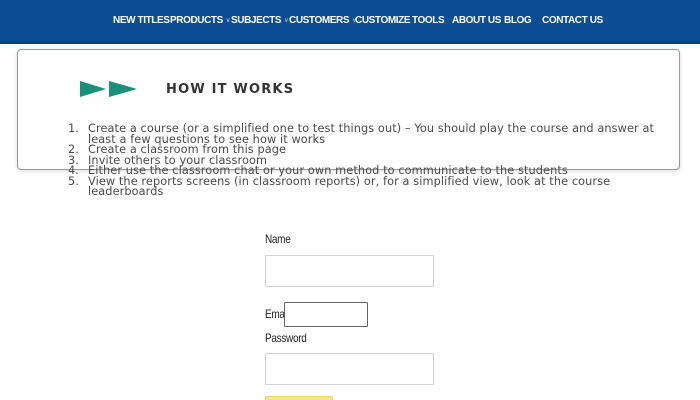 Image resolution: width=700 pixels, height=400 pixels. Describe the element at coordinates (230, 89) in the screenshot. I see `how-it-works-title: HOW IT WORKS` at that location.